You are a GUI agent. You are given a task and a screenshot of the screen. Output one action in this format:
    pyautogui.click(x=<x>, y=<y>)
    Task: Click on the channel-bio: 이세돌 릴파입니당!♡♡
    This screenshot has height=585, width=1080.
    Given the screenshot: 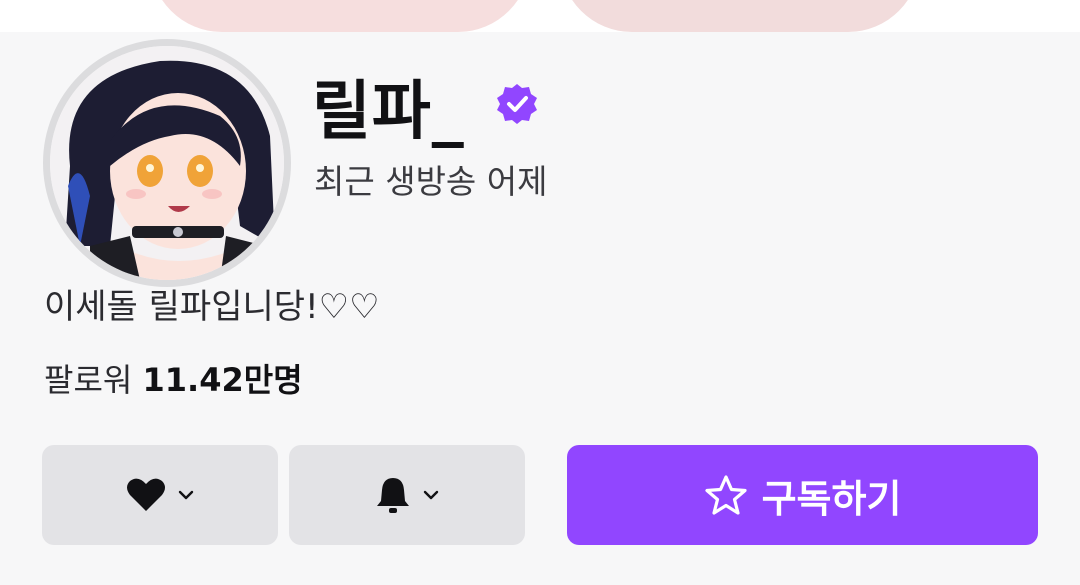 What is the action you would take?
    pyautogui.click(x=212, y=307)
    